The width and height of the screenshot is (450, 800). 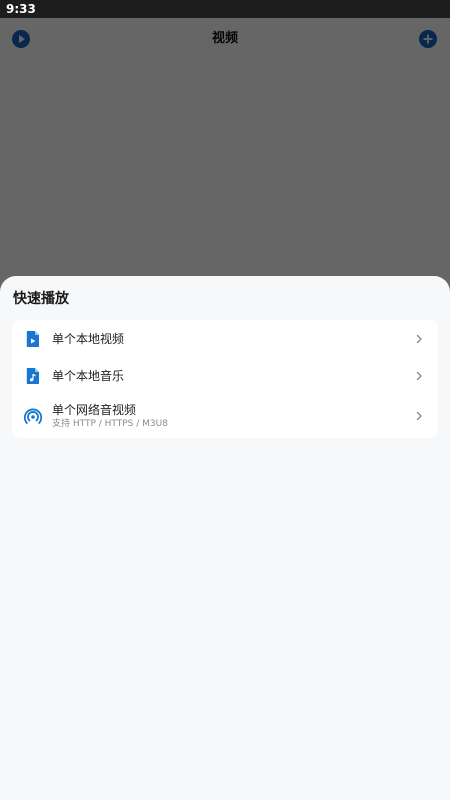 I want to click on option-label: 单个本地视频, so click(x=88, y=339).